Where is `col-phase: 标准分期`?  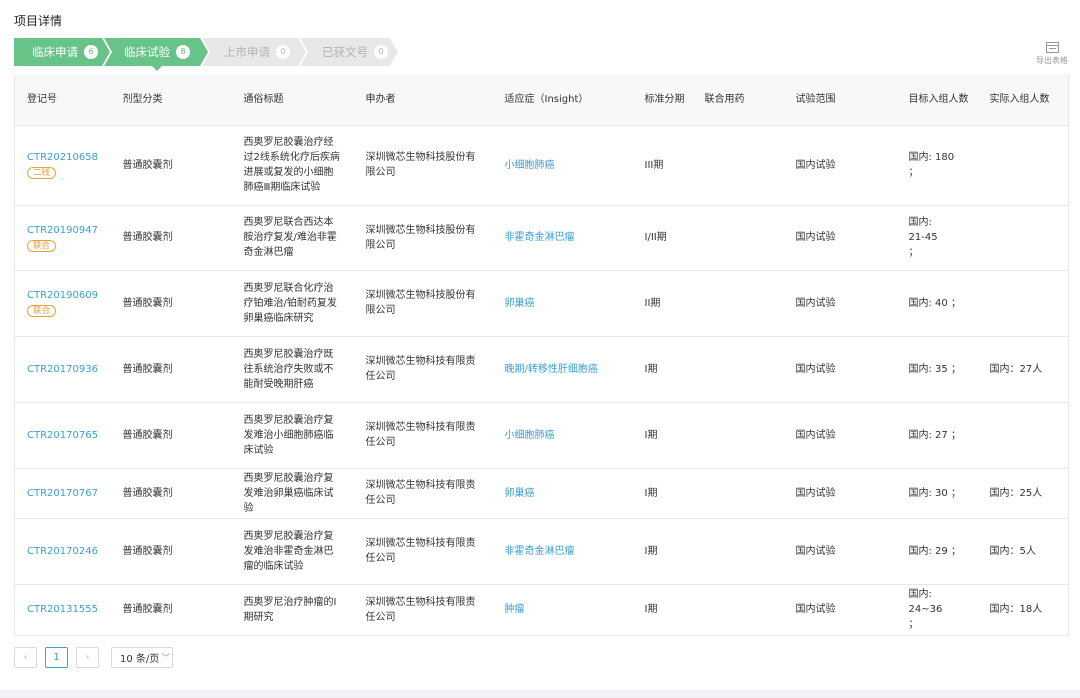
col-phase: 标准分期 is located at coordinates (662, 100).